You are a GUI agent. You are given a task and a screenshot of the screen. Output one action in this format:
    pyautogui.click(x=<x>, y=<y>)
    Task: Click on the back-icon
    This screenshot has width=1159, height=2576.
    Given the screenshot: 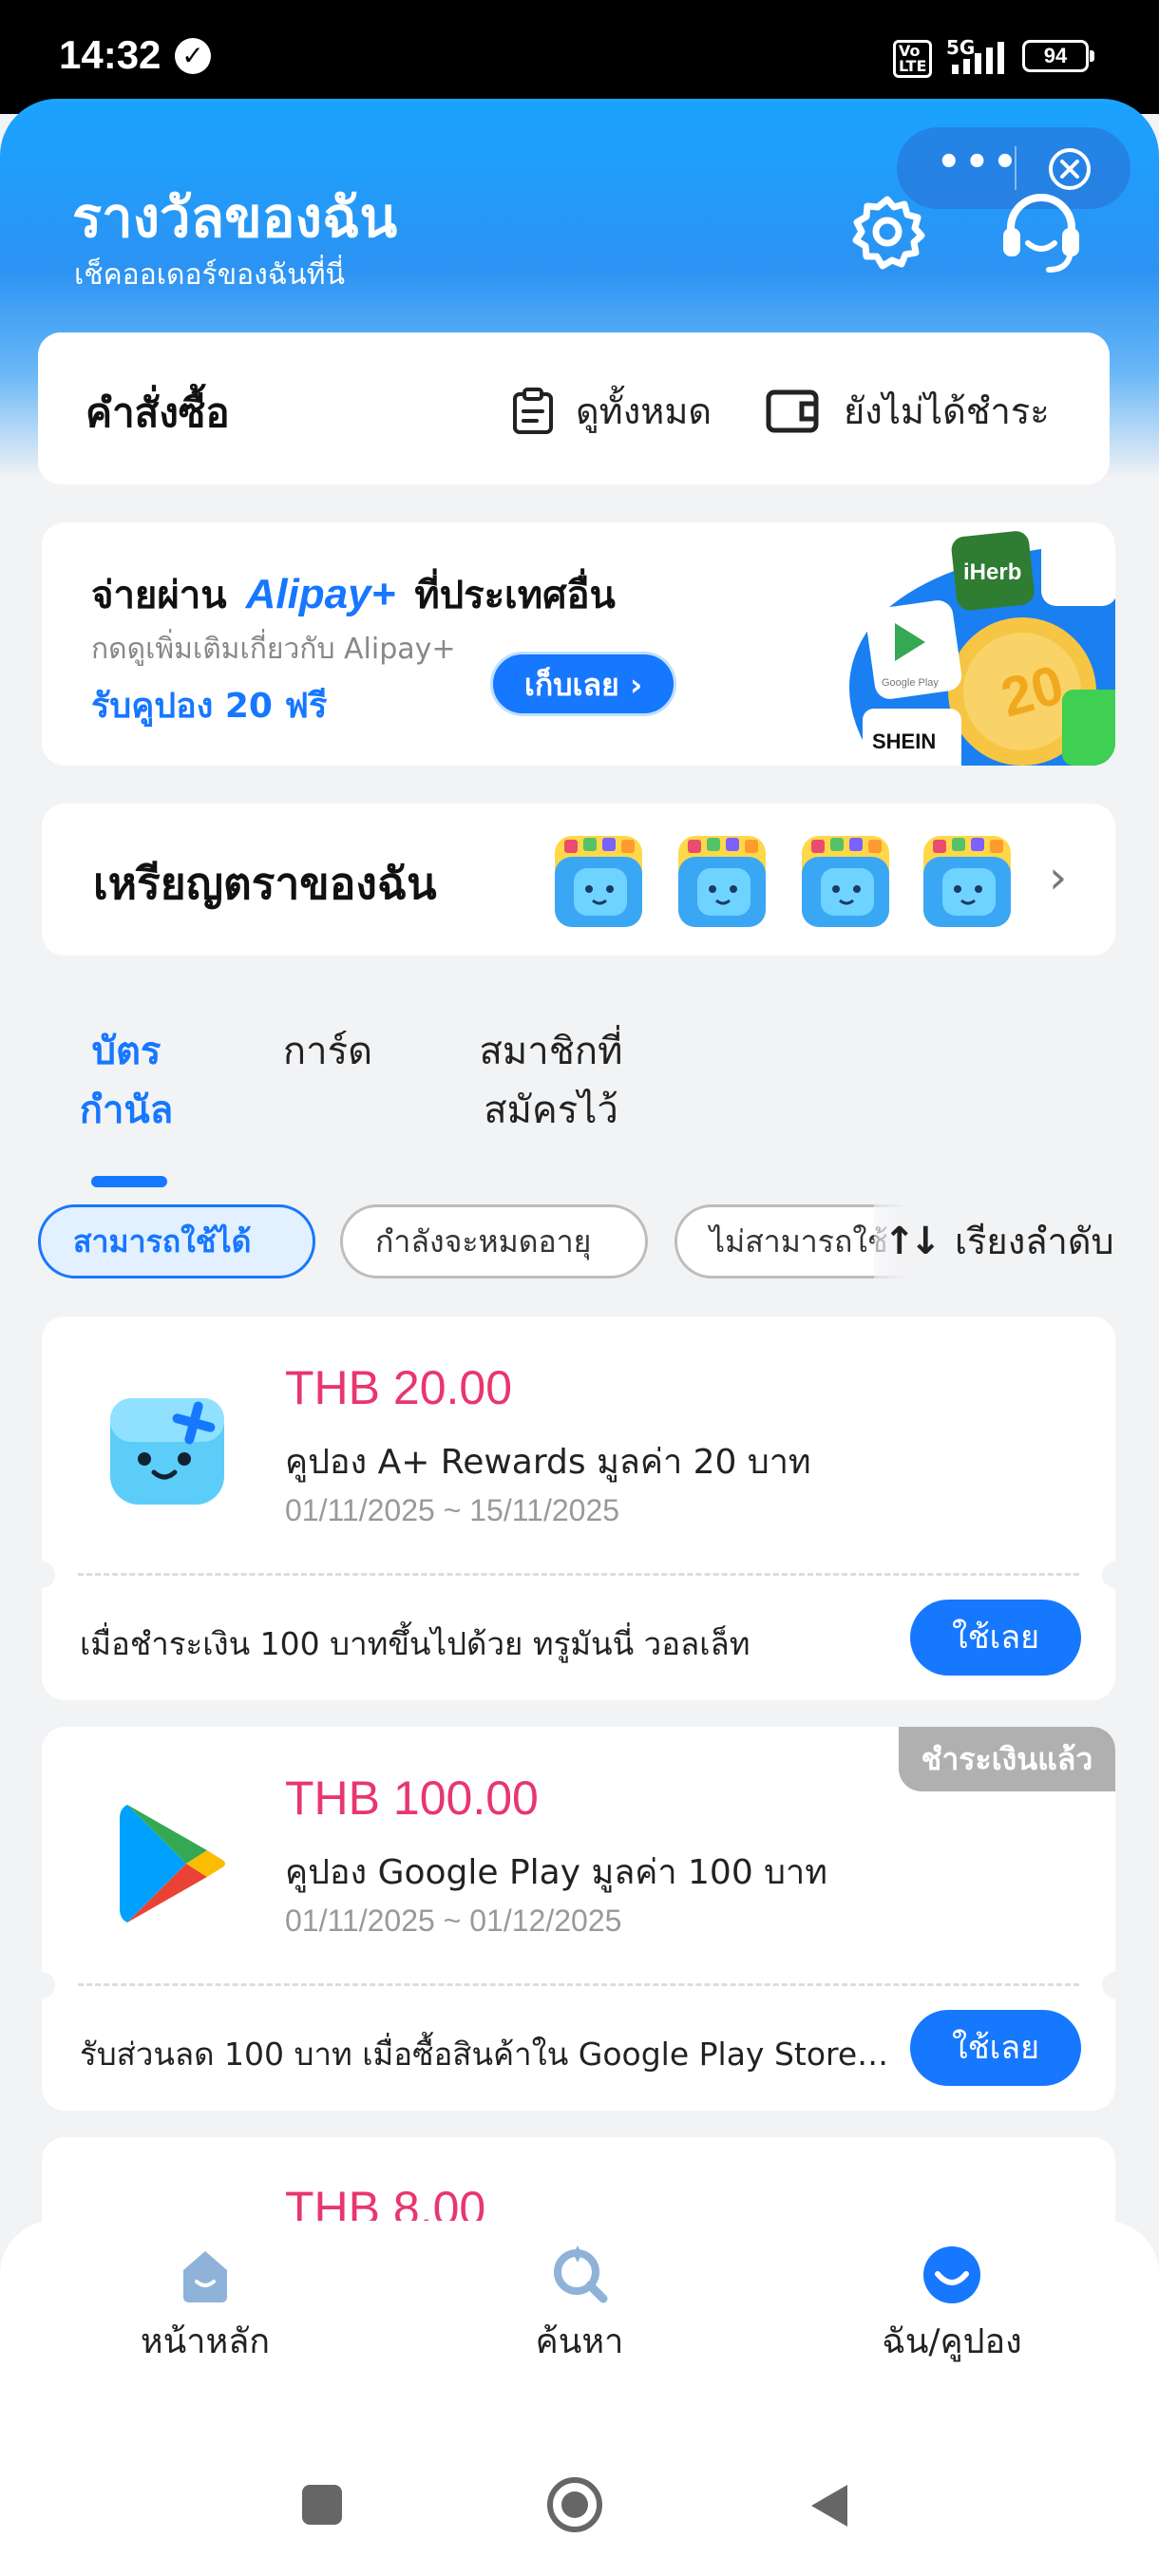 What is the action you would take?
    pyautogui.click(x=829, y=2505)
    